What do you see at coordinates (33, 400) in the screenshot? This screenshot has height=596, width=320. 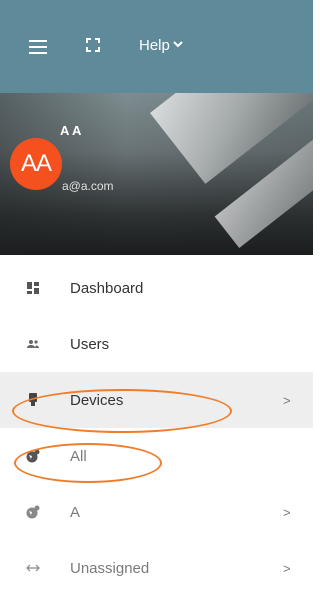 I see `device-icon` at bounding box center [33, 400].